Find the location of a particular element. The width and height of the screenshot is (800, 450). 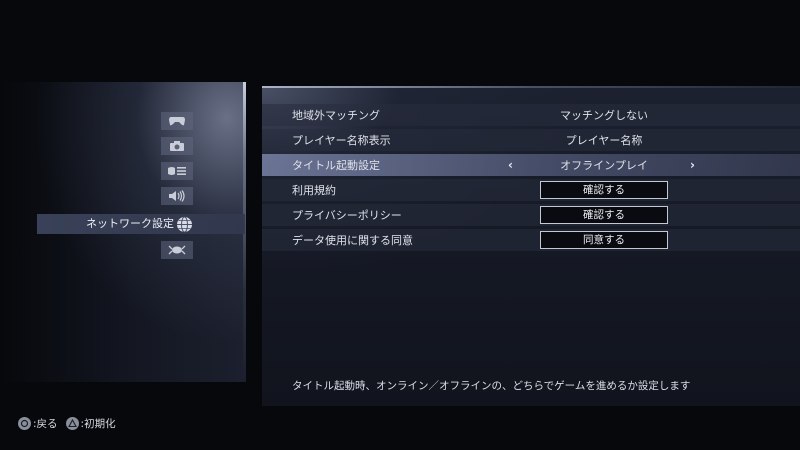

setting-label: タイトル起動設定 is located at coordinates (336, 165).